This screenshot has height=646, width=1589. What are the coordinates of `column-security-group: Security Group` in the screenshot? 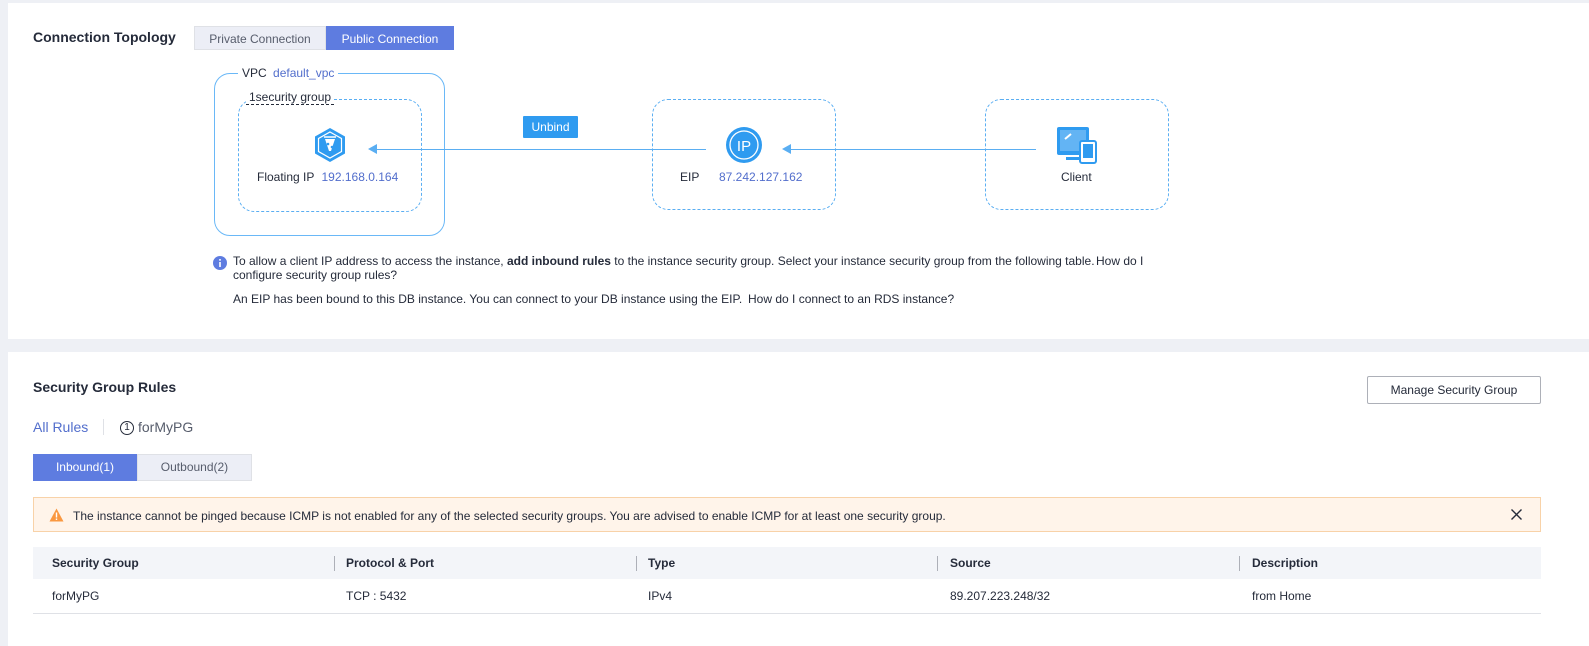 It's located at (95, 563).